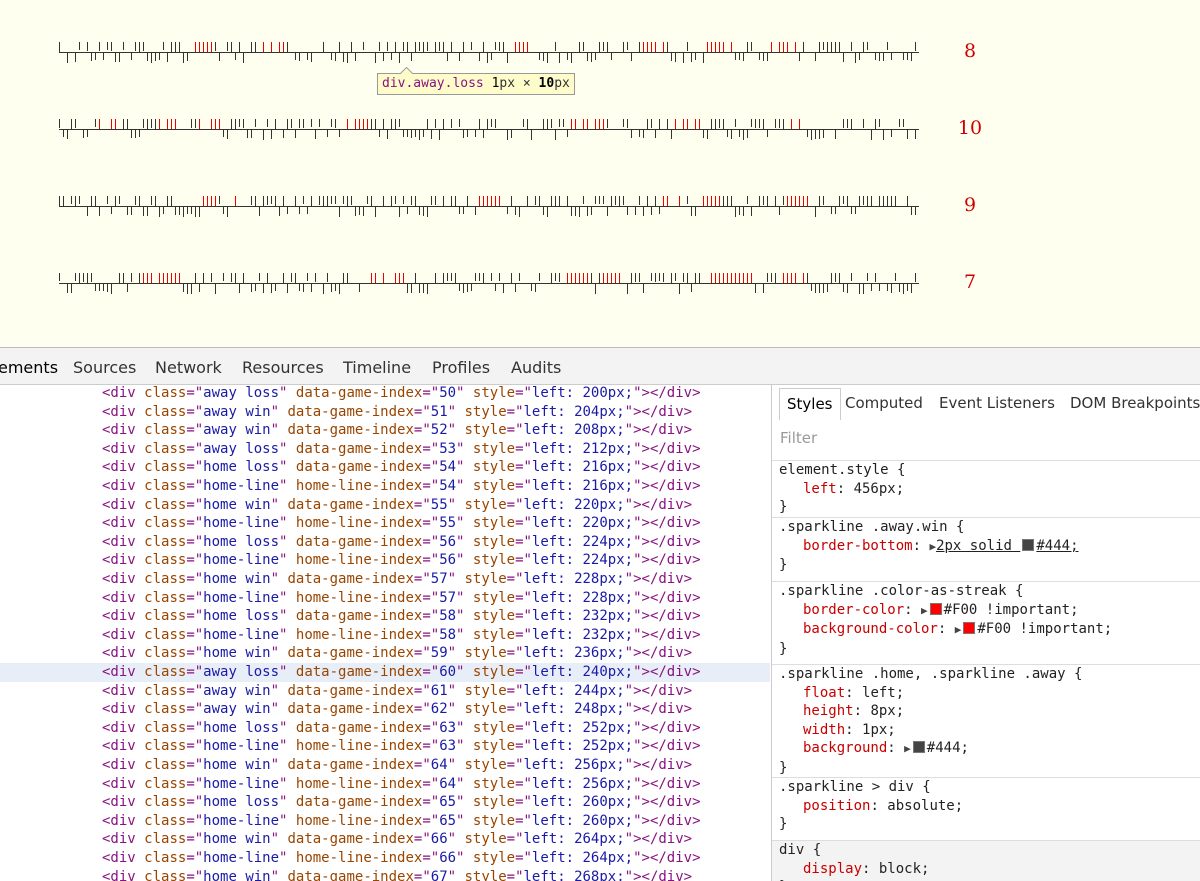 This screenshot has width=1200, height=881. I want to click on rule-selector: div {, so click(989, 850).